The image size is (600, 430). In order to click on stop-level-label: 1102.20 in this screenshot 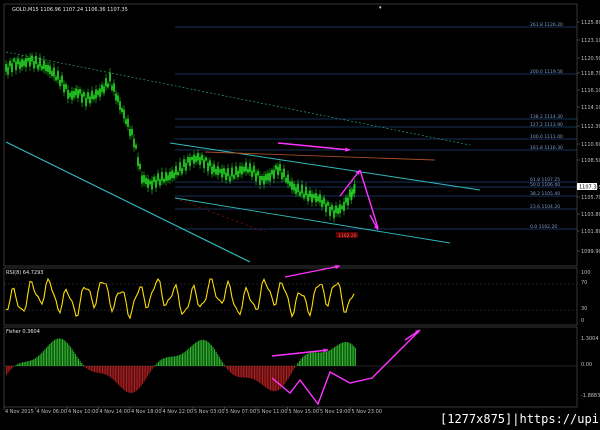, I will do `click(347, 236)`.